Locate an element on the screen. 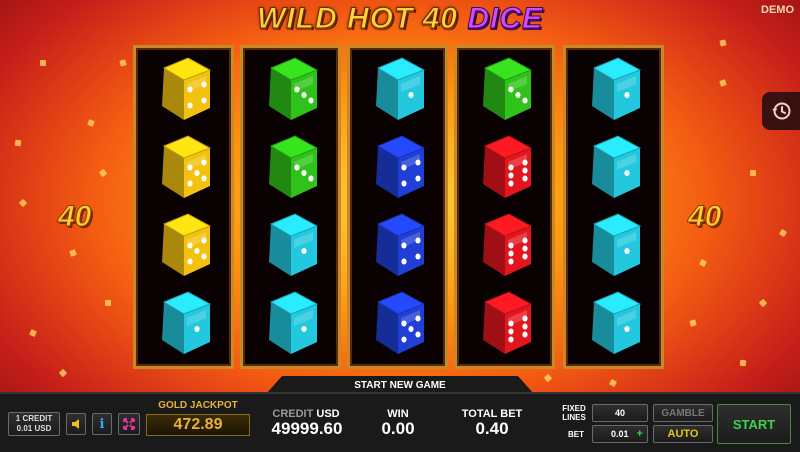 This screenshot has height=452, width=800. denomination-button: 1 CREDIT 0.01 USD is located at coordinates (34, 424).